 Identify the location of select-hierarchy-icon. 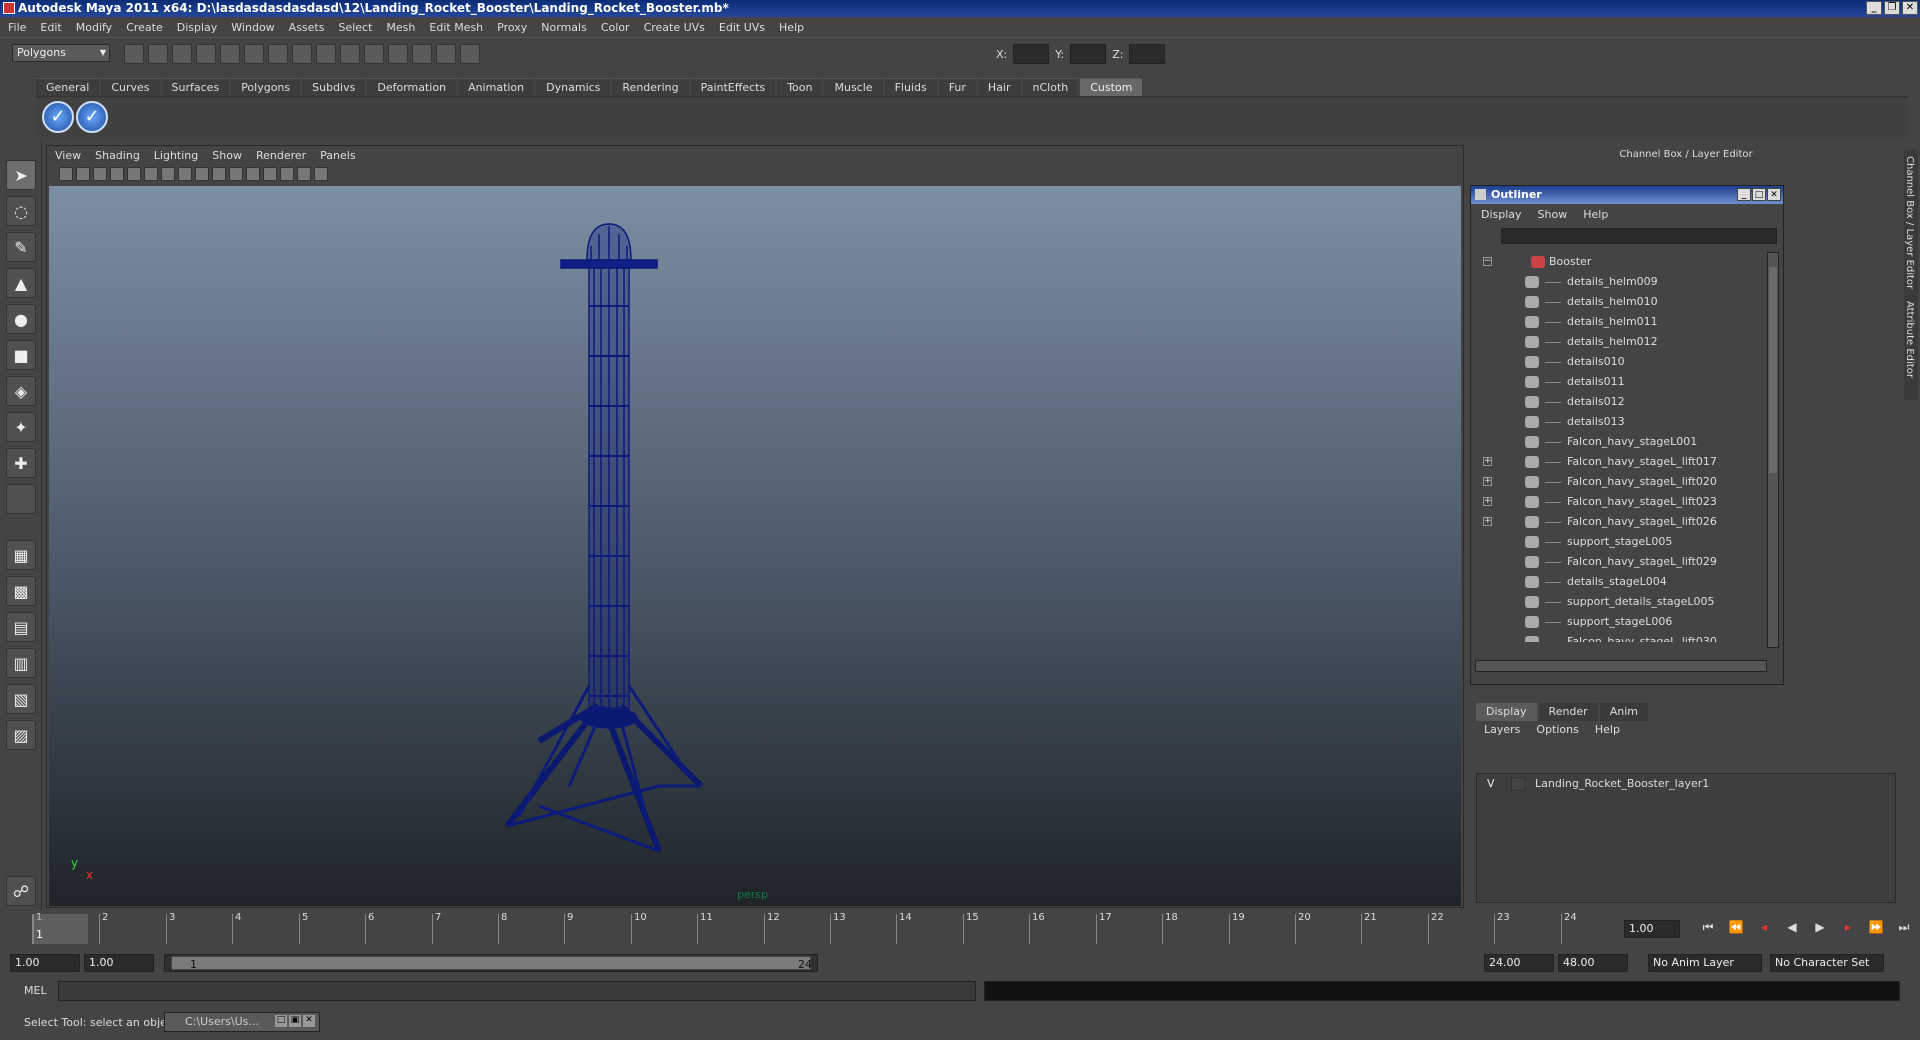
(206, 54).